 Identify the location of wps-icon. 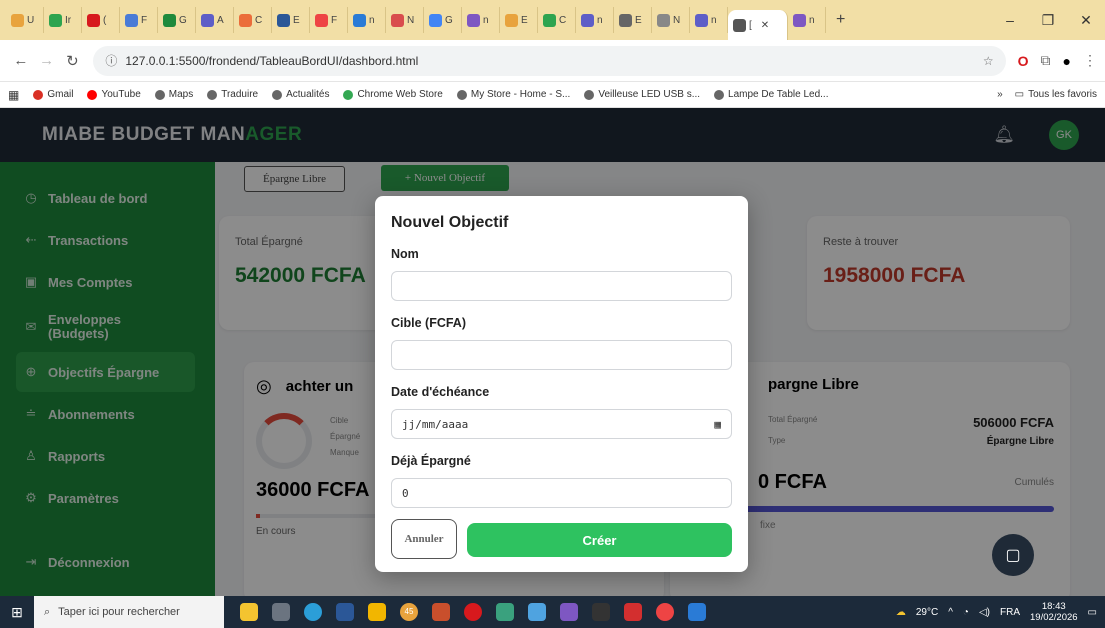
(633, 612).